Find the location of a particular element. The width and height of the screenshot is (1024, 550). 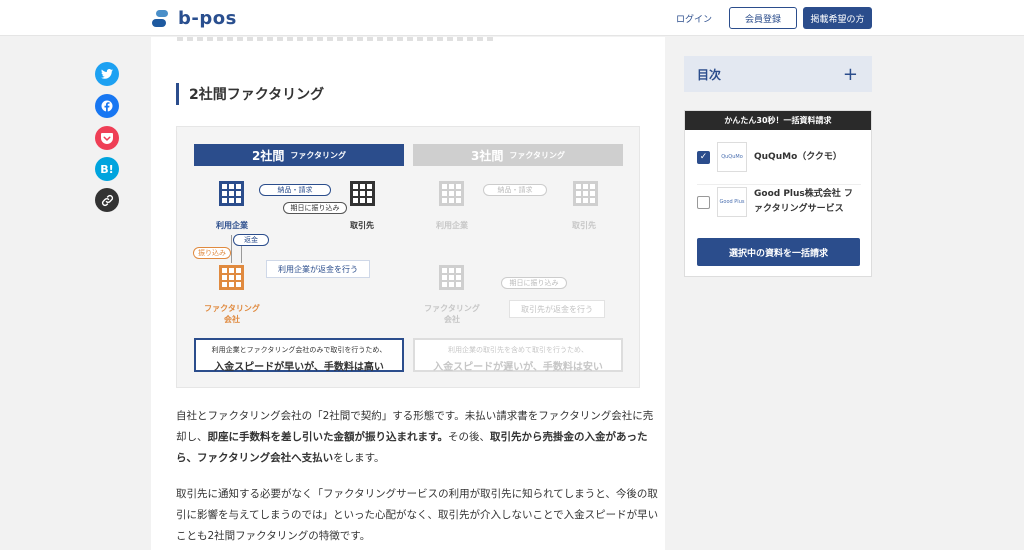

right-summary-small: 利用企業の取引先を含めて取引を行うため、 is located at coordinates (518, 350).